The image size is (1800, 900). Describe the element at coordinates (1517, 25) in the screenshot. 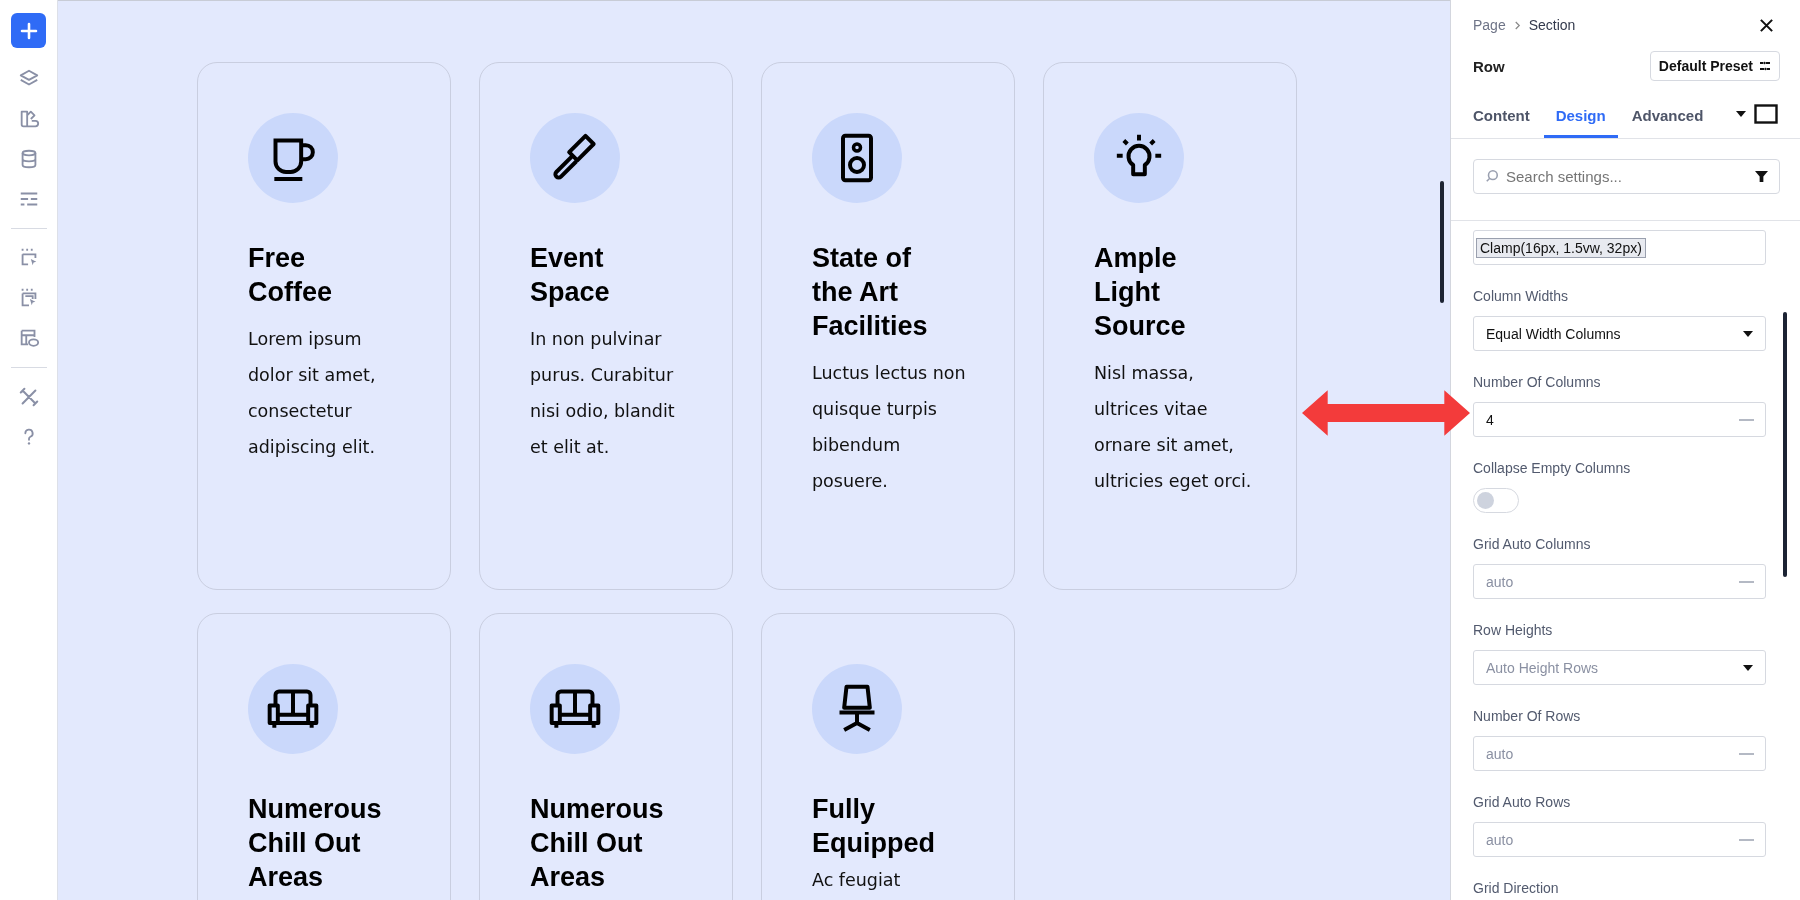

I see `chevron-right-icon` at that location.